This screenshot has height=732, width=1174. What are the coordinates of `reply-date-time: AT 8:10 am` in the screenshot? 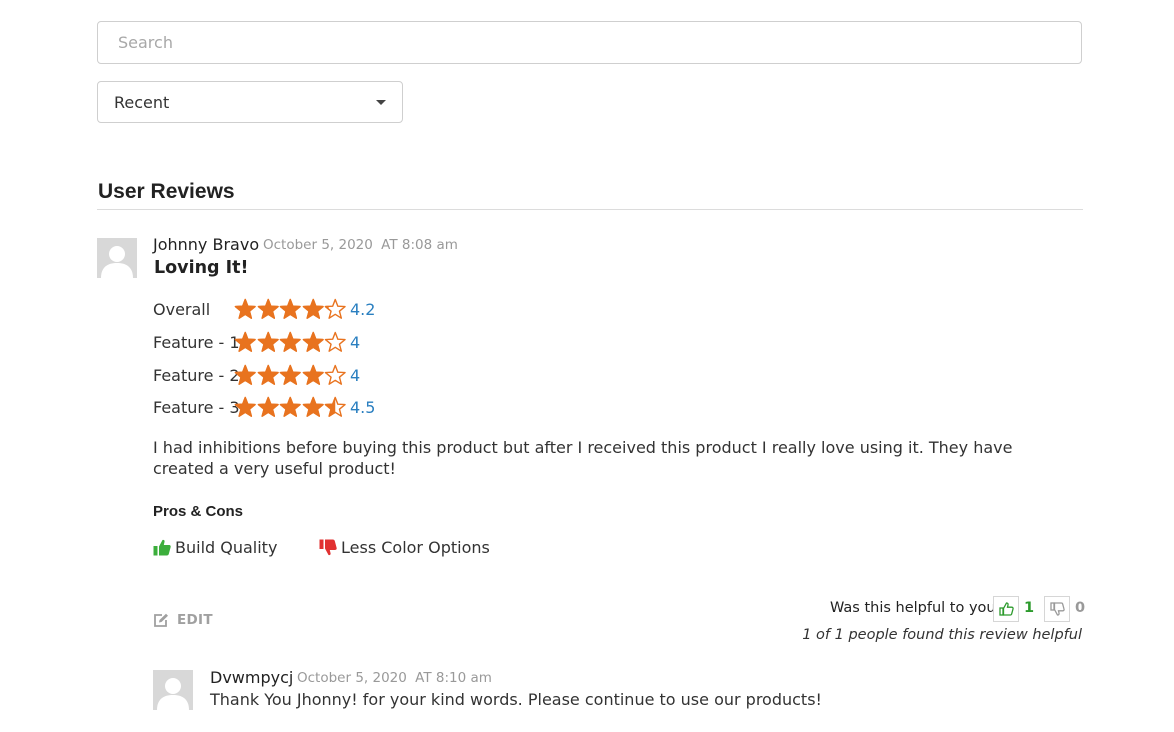 It's located at (453, 678).